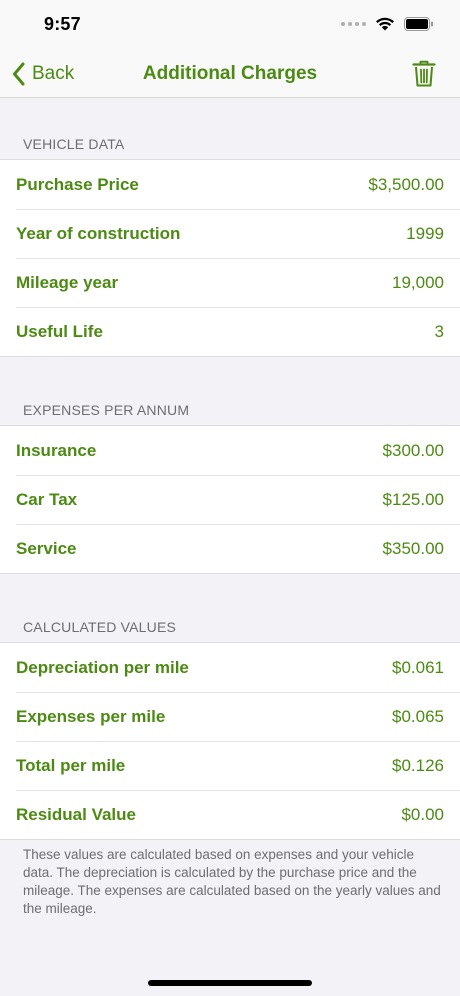 This screenshot has width=460, height=996. What do you see at coordinates (230, 814) in the screenshot?
I see `row-residual-value: Residual Value $0.00` at bounding box center [230, 814].